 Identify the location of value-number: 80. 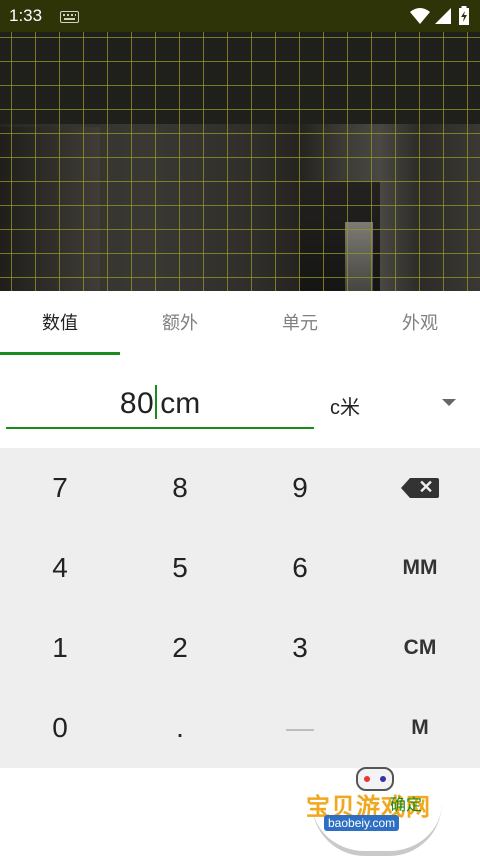
(137, 403).